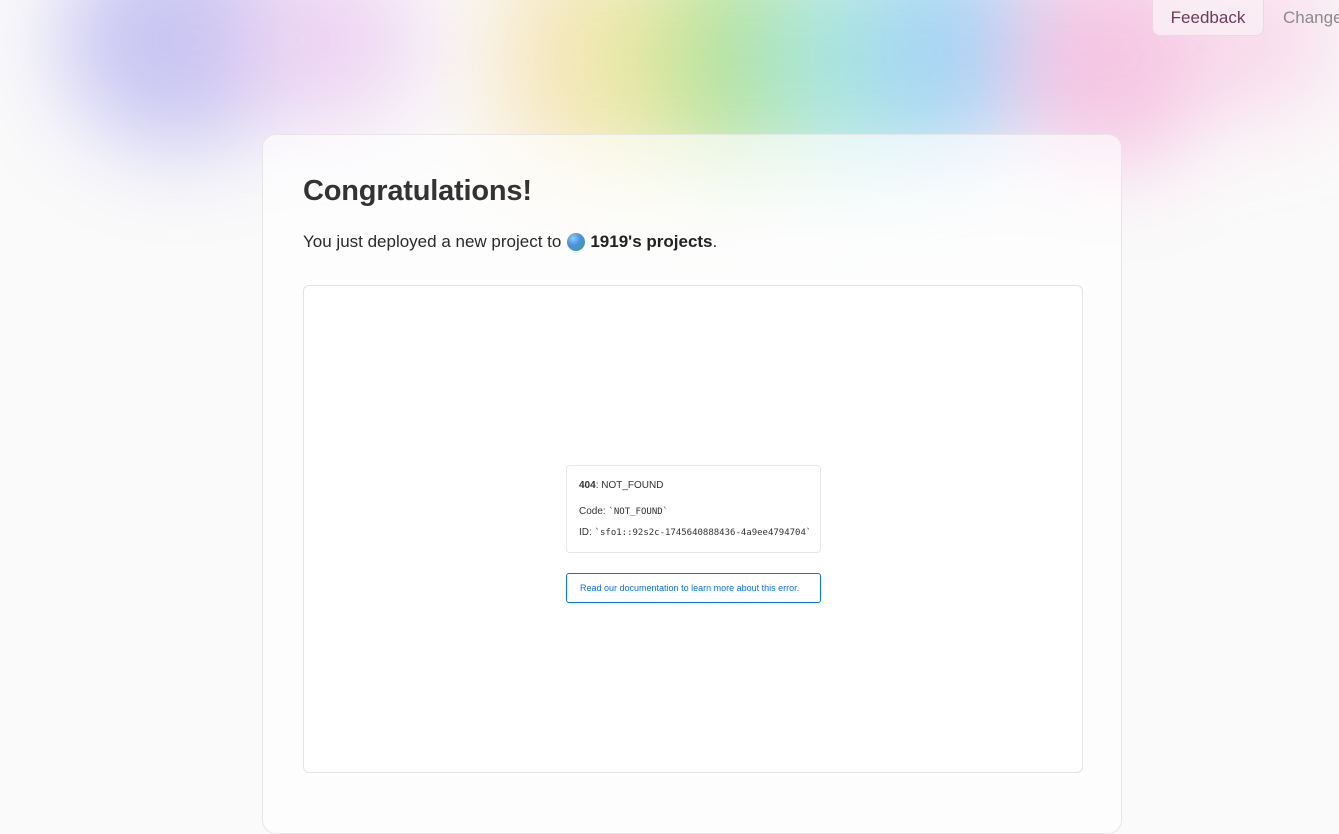  I want to click on top-nav: Feedback Changelog, so click(1245, 18).